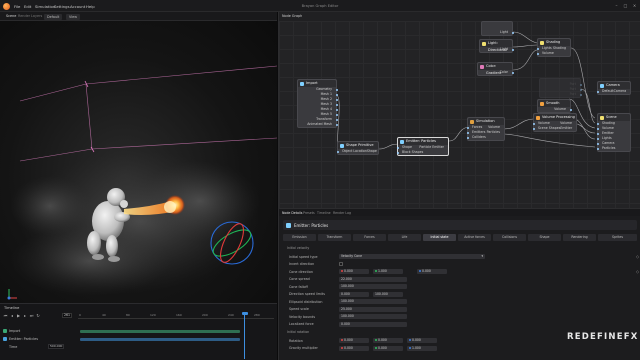 This screenshot has height=360, width=640. What do you see at coordinates (497, 28) in the screenshot?
I see `node-light: Light` at bounding box center [497, 28].